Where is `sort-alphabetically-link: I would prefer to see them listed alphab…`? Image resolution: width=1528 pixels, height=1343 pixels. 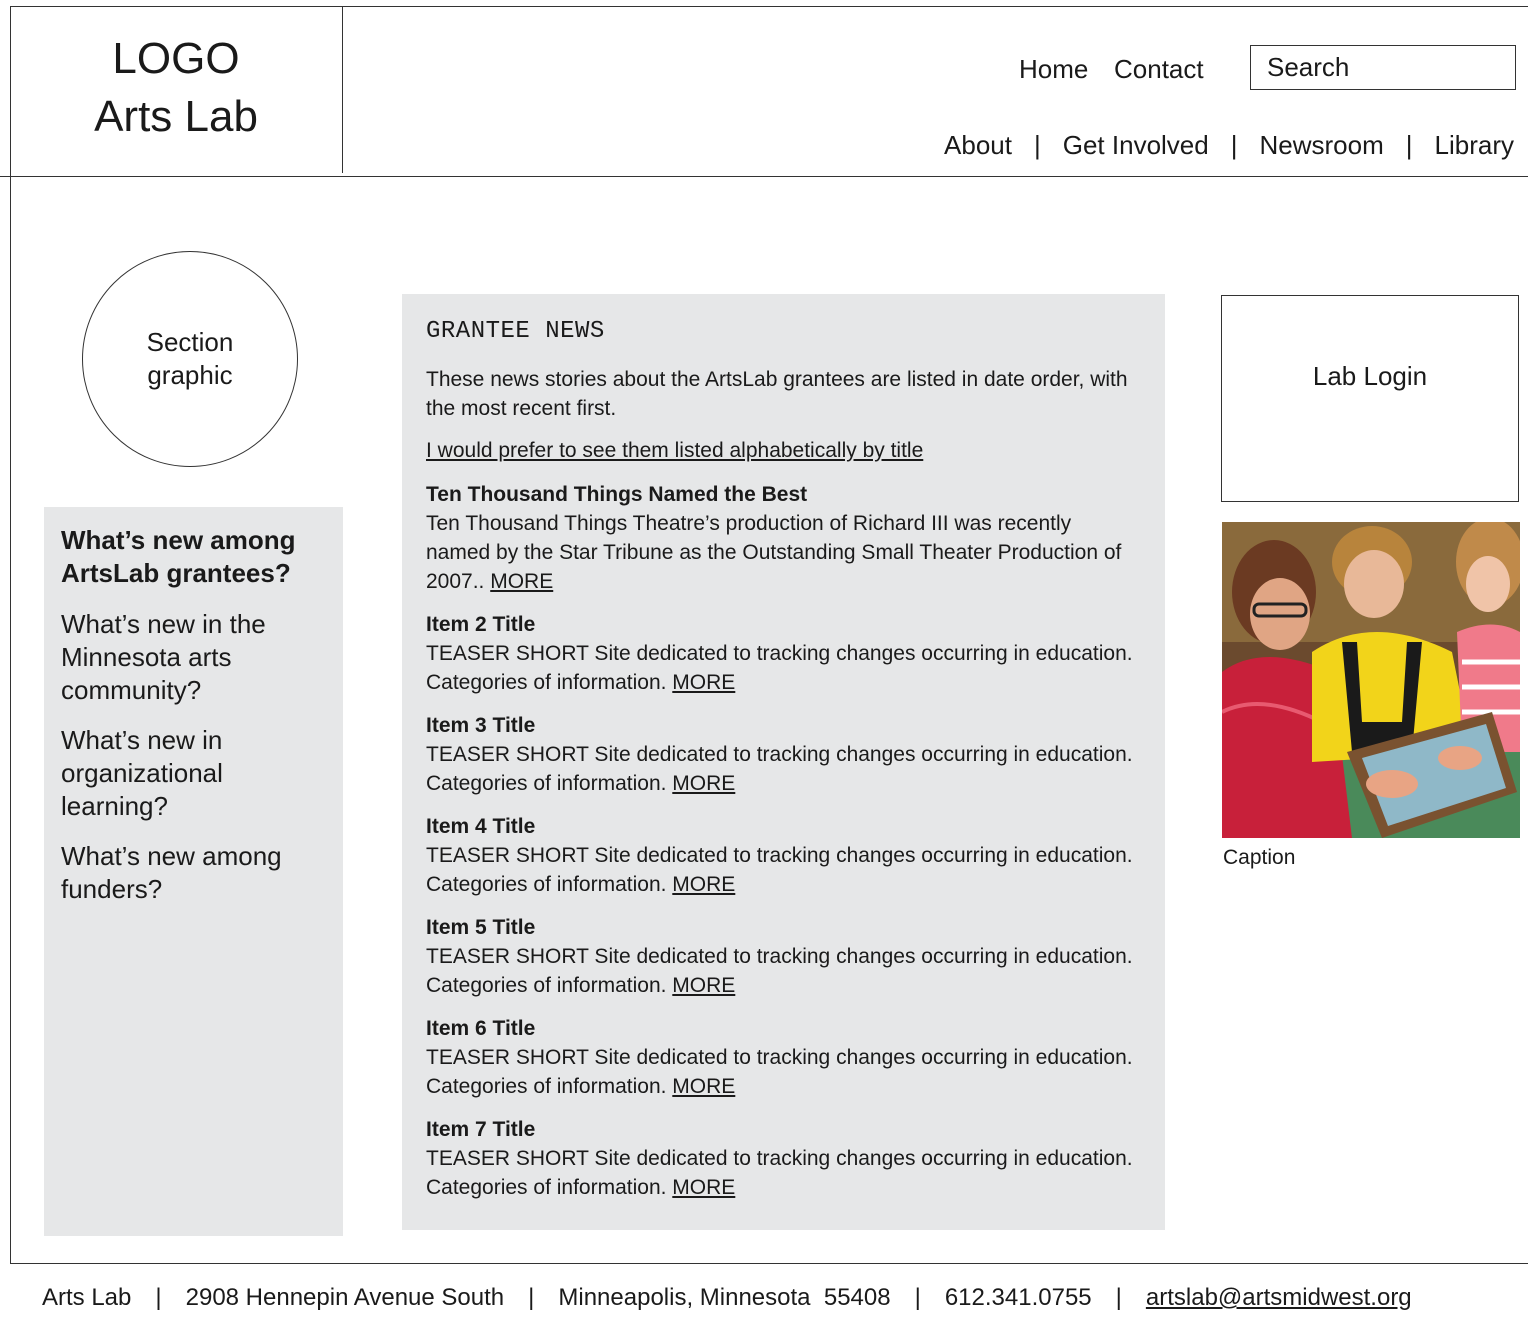
sort-alphabetically-link: I would prefer to see them listed alphab… is located at coordinates (783, 450).